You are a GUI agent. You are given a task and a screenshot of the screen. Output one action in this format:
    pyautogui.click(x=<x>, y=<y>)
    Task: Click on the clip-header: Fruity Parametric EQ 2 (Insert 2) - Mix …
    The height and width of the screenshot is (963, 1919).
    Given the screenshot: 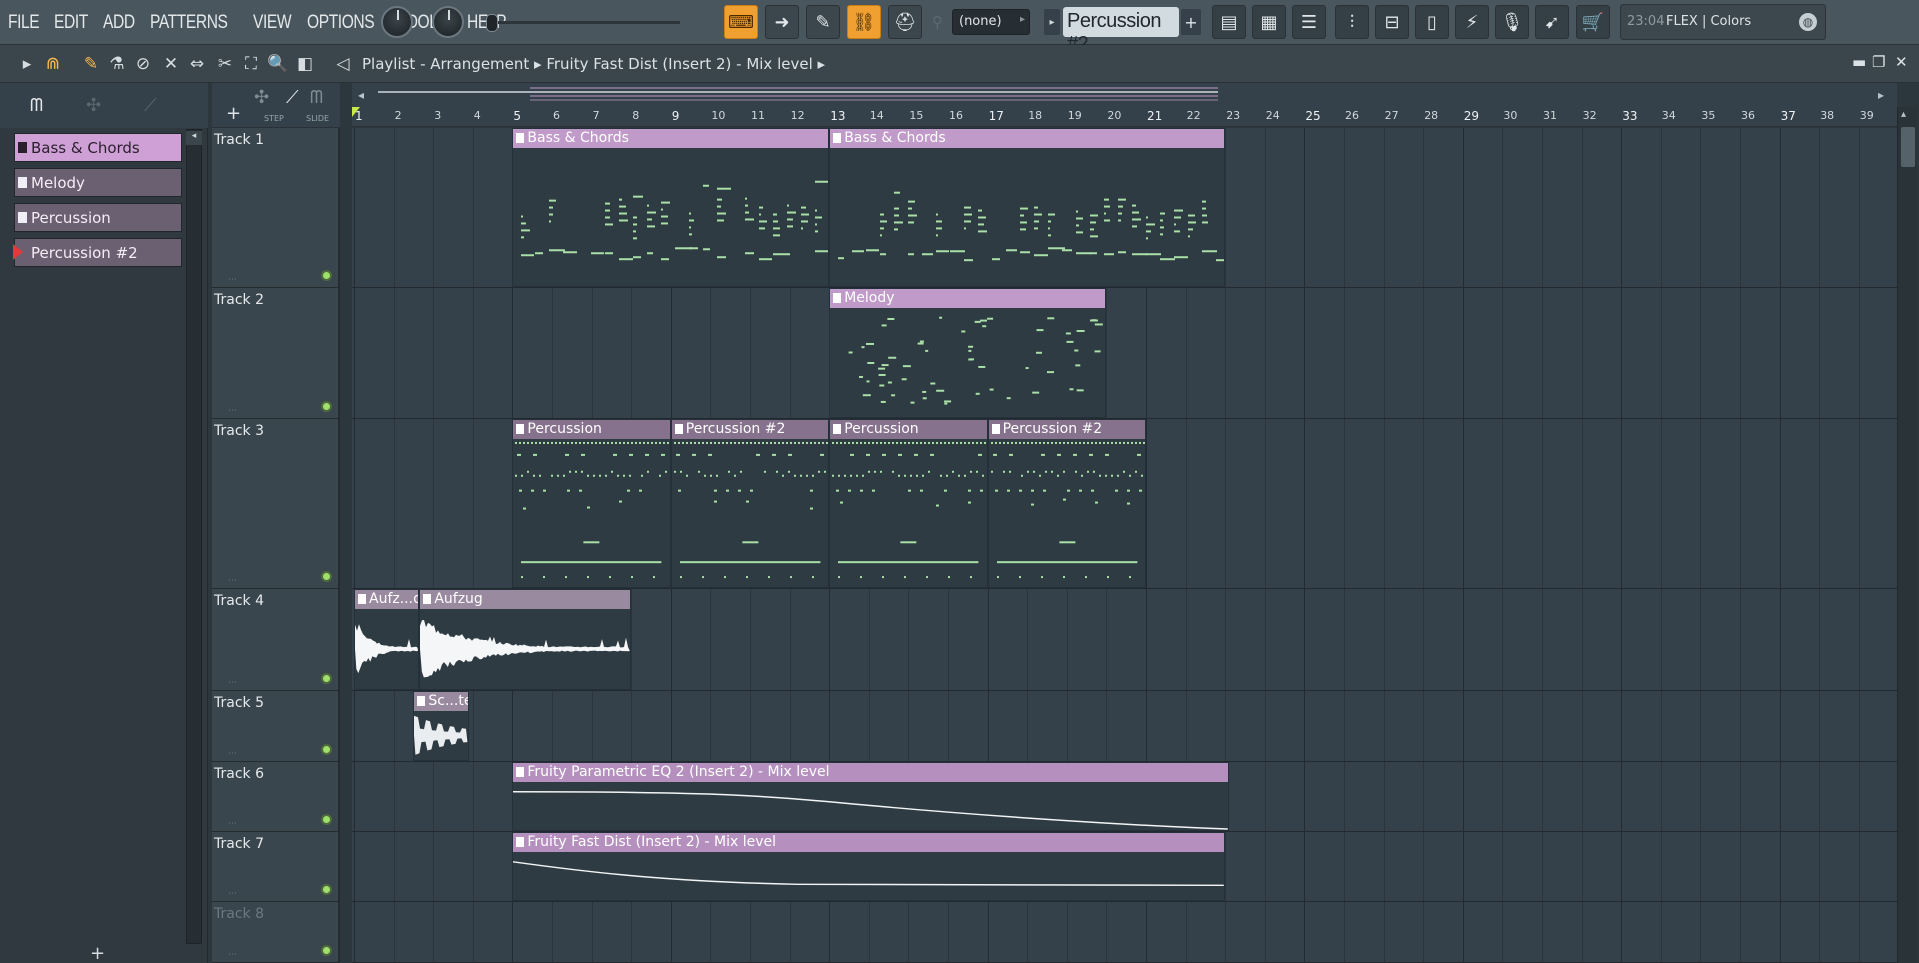 What is the action you would take?
    pyautogui.click(x=871, y=772)
    